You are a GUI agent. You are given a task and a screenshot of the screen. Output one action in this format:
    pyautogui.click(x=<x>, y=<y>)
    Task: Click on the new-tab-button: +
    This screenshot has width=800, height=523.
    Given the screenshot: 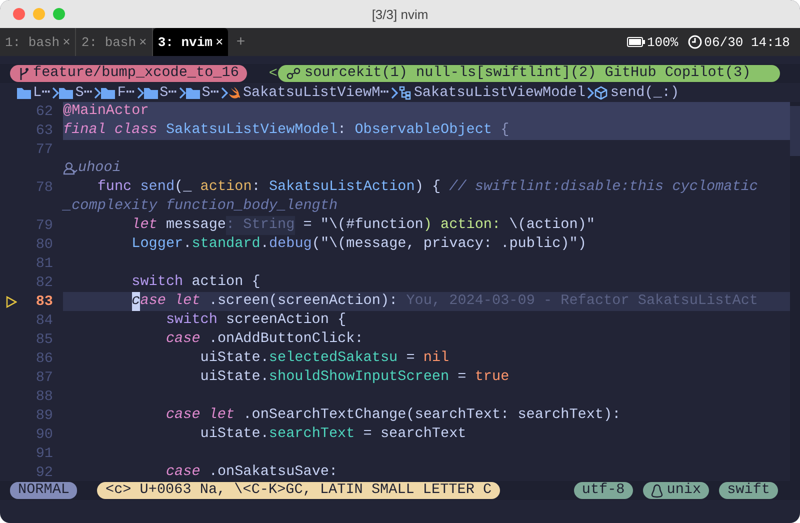 What is the action you would take?
    pyautogui.click(x=241, y=42)
    